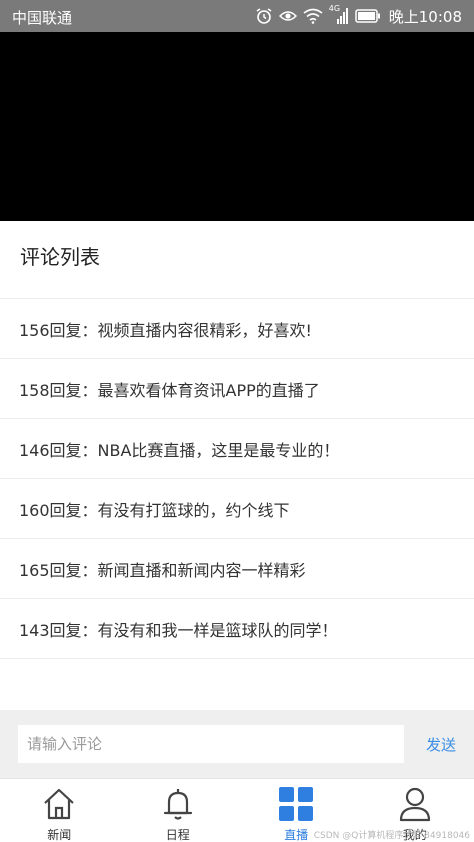 The image size is (474, 842). I want to click on comment-text: 165回复：新闻直播和新闻内容一样精彩, so click(162, 570).